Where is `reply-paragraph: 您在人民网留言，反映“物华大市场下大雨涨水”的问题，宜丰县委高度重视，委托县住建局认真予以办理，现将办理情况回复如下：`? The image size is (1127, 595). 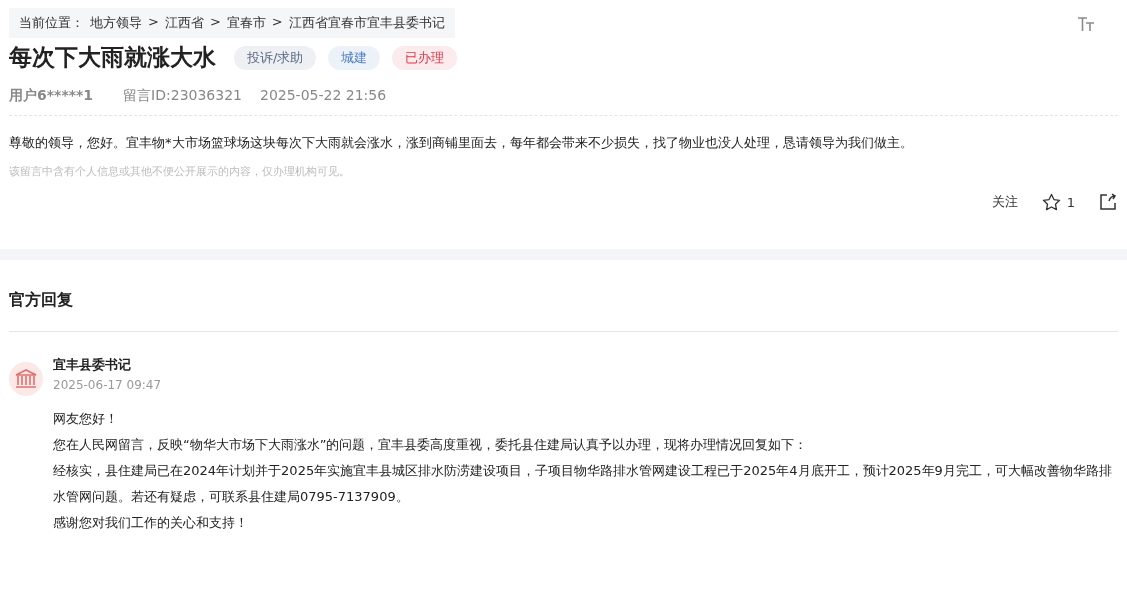
reply-paragraph: 您在人民网留言，反映“物华大市场下大雨涨水”的问题，宜丰县委高度重视，委托县住建局认真予以办理，现将办理情况回复如下： is located at coordinates (431, 445).